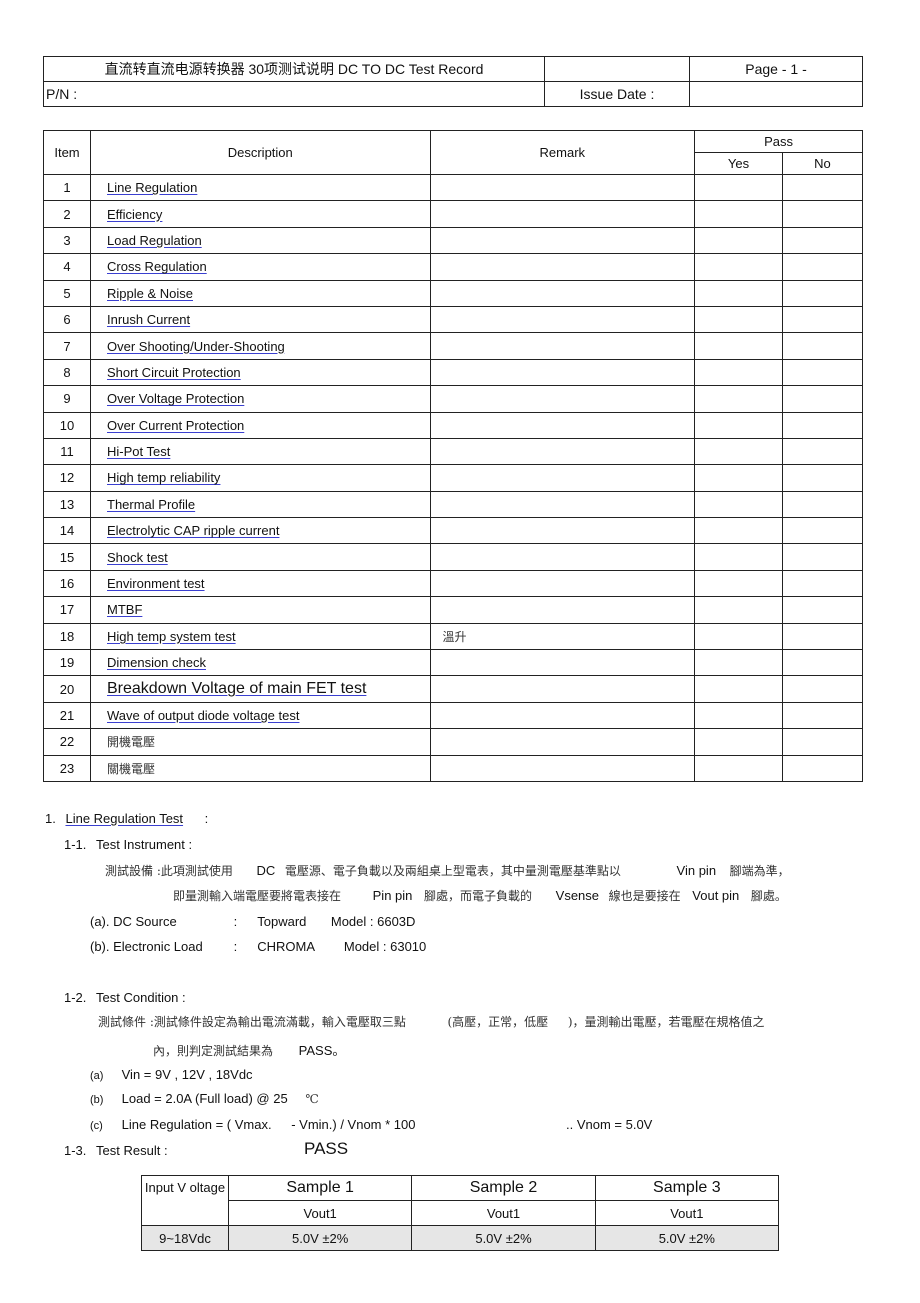 This screenshot has height=1303, width=920. I want to click on description-link: Hi-Pot Test, so click(142, 451).